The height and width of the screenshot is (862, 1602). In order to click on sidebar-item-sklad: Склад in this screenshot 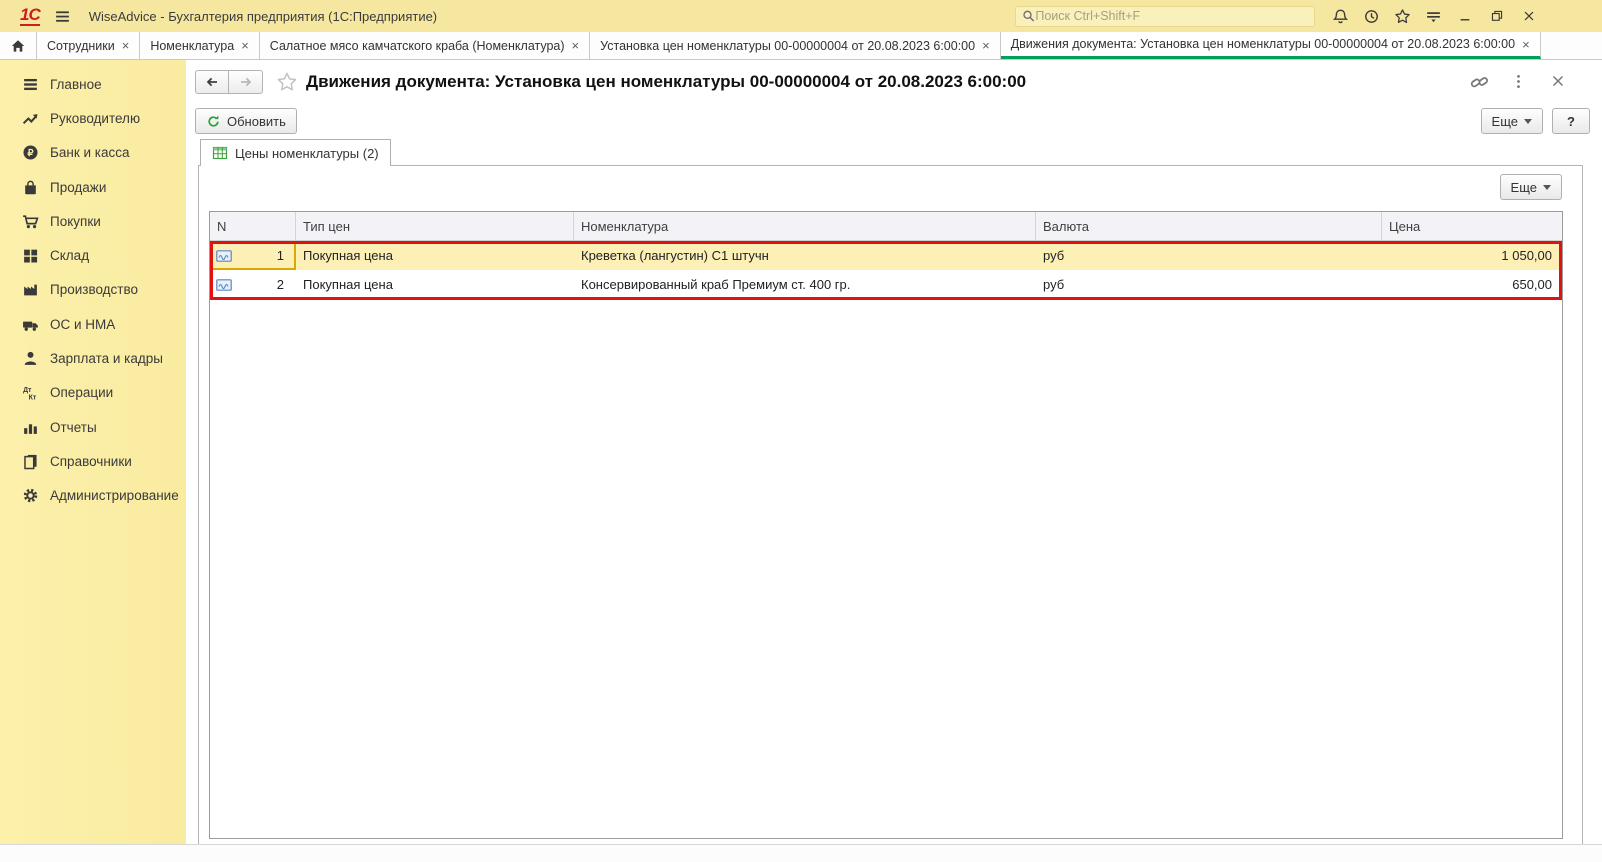, I will do `click(93, 255)`.